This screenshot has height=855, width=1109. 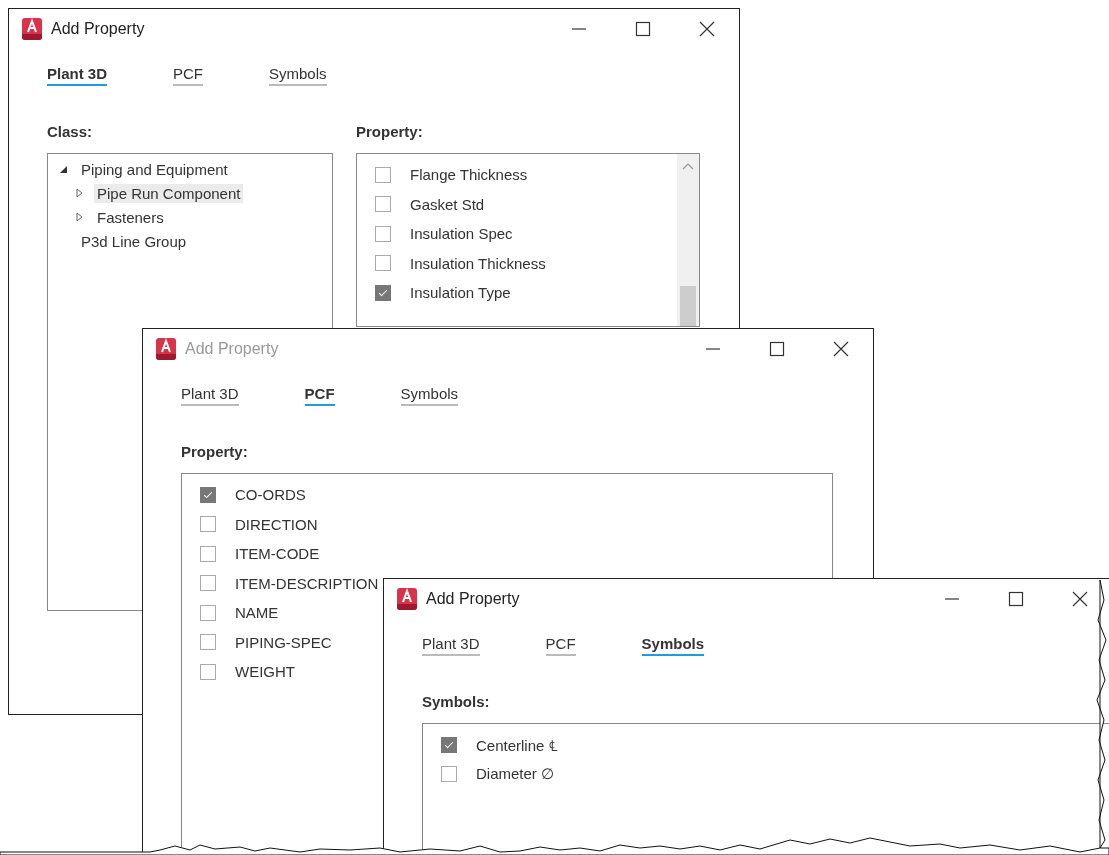 What do you see at coordinates (478, 263) in the screenshot?
I see `property-label: Insulation Thickness` at bounding box center [478, 263].